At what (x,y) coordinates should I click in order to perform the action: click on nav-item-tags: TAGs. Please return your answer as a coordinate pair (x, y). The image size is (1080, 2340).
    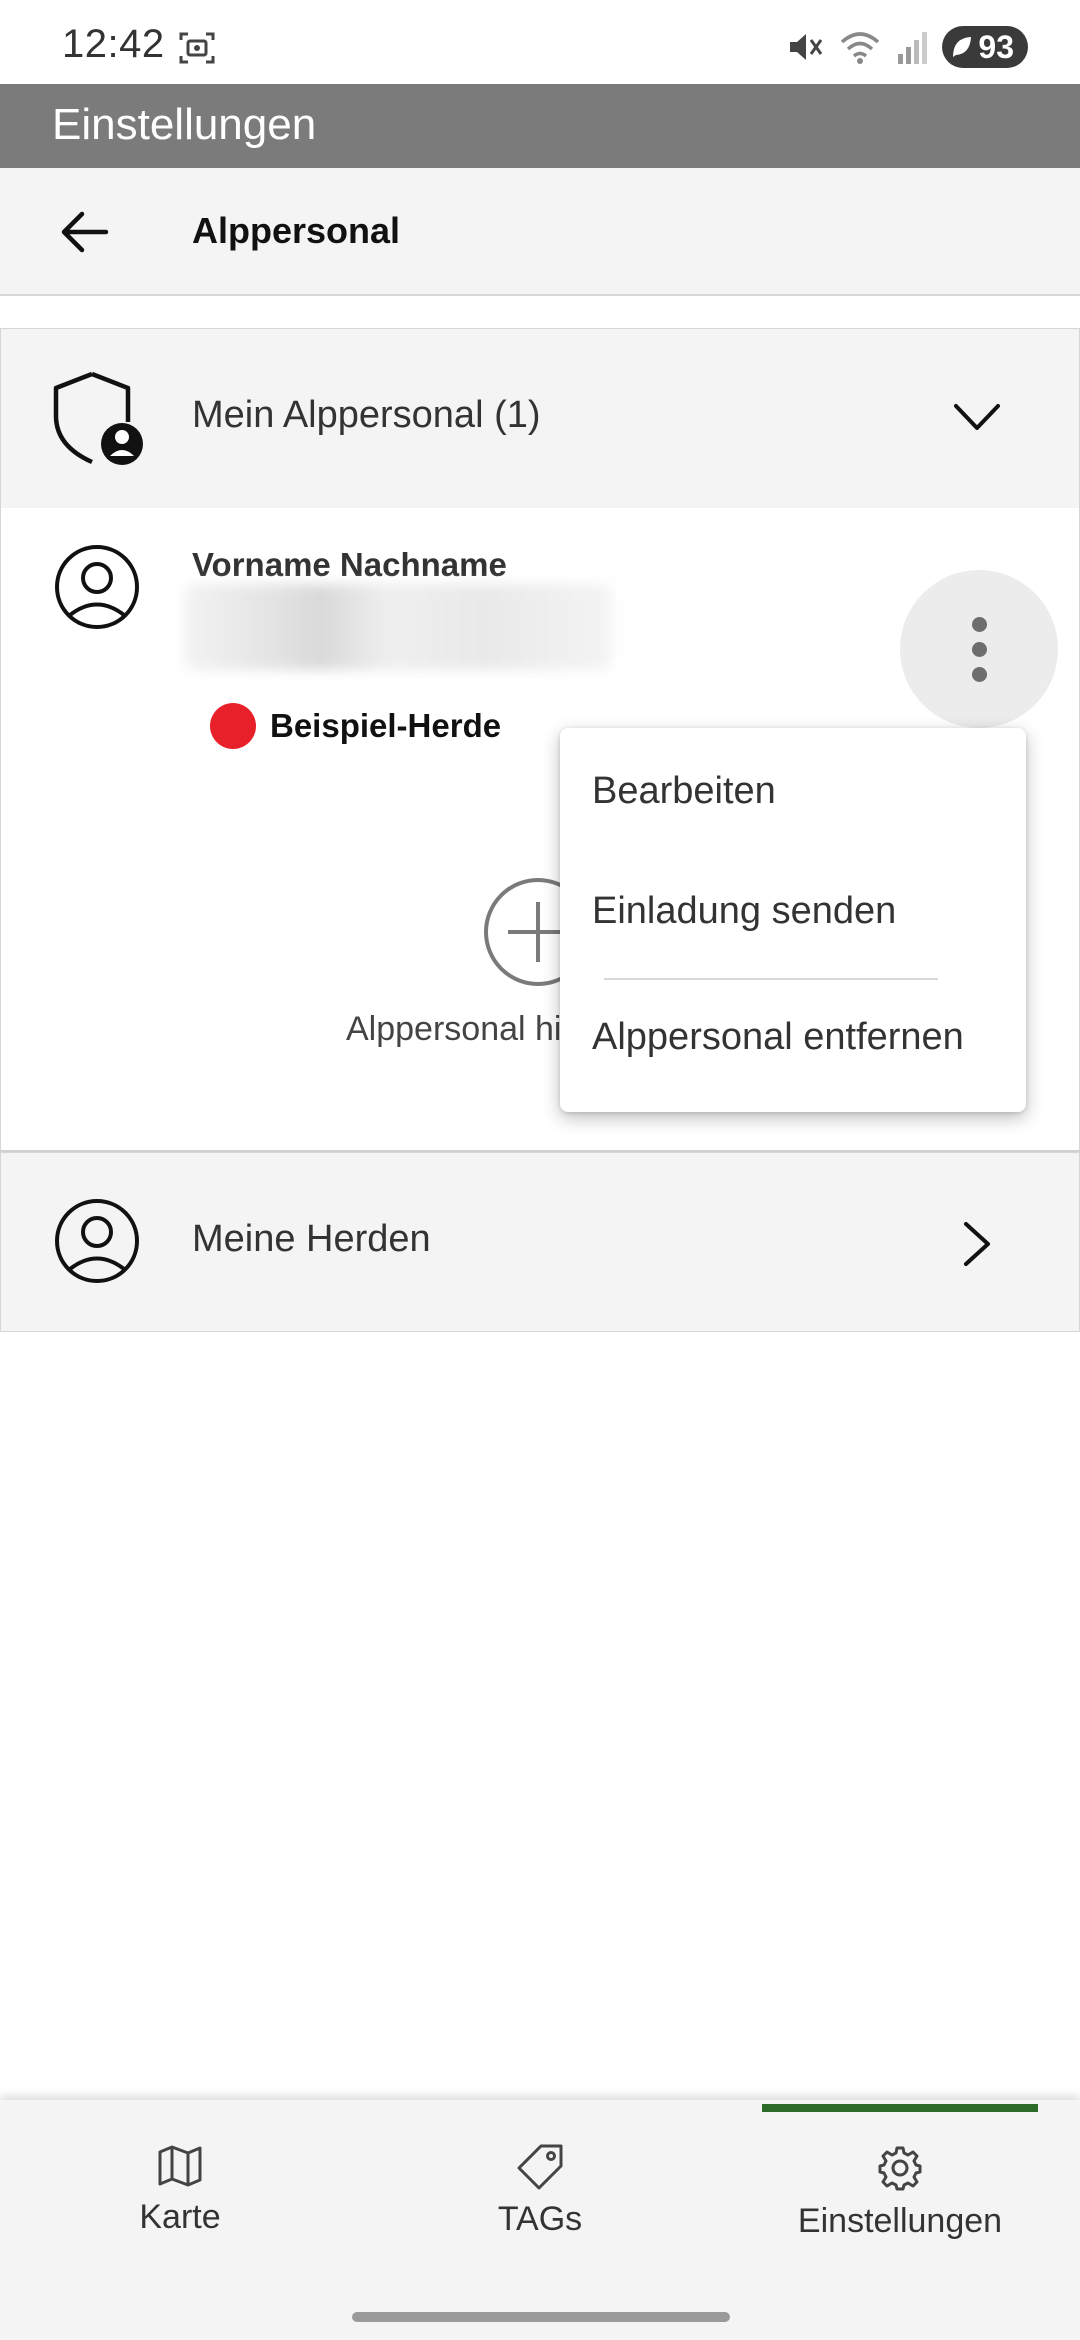
    Looking at the image, I should click on (540, 2187).